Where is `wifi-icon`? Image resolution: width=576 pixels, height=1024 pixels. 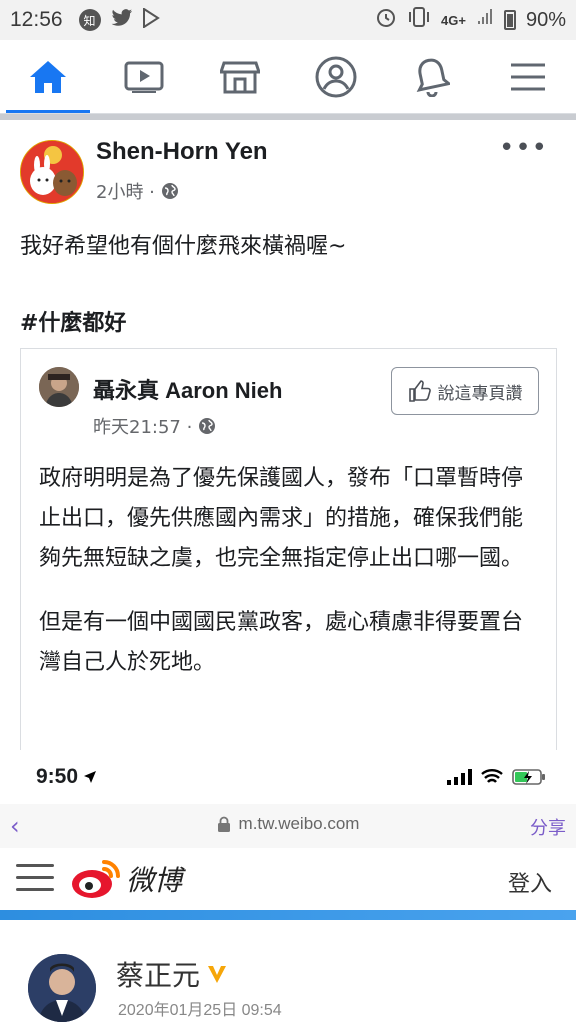 wifi-icon is located at coordinates (492, 776).